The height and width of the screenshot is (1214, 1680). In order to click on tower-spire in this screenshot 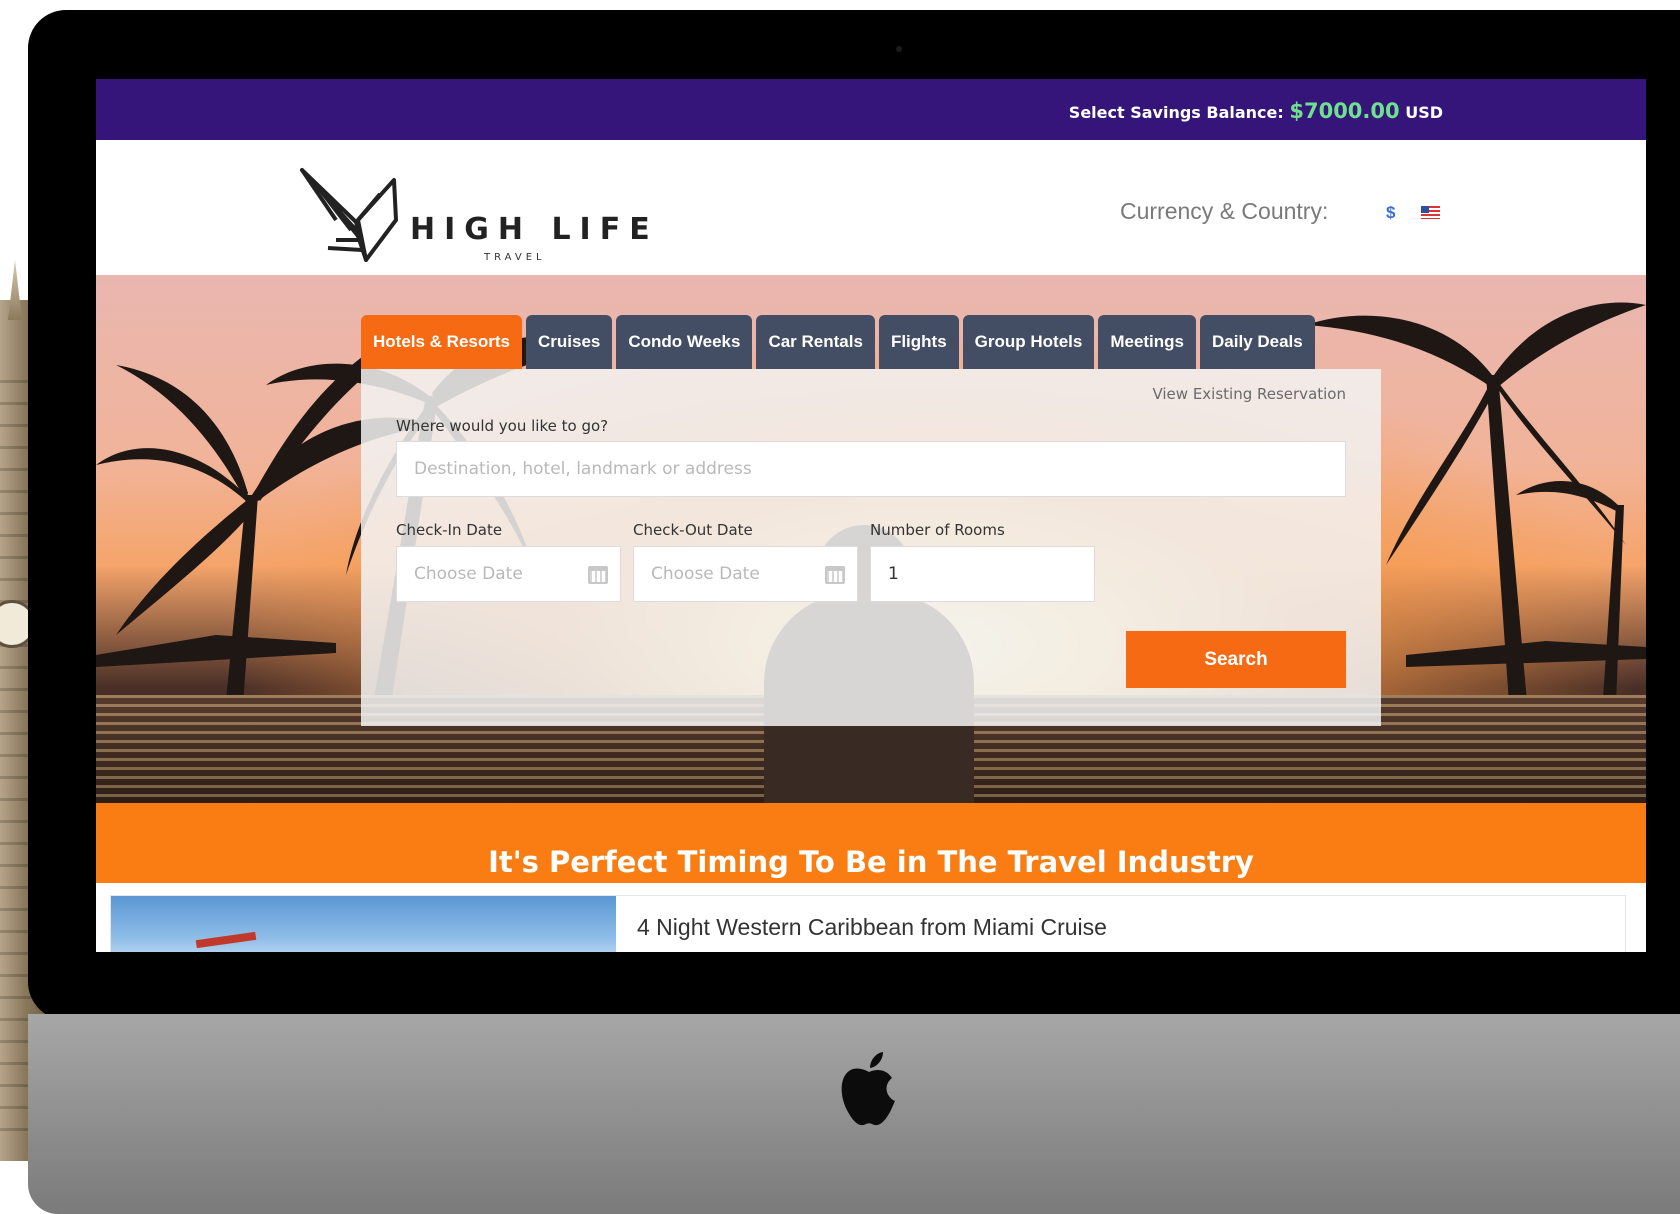, I will do `click(15, 290)`.